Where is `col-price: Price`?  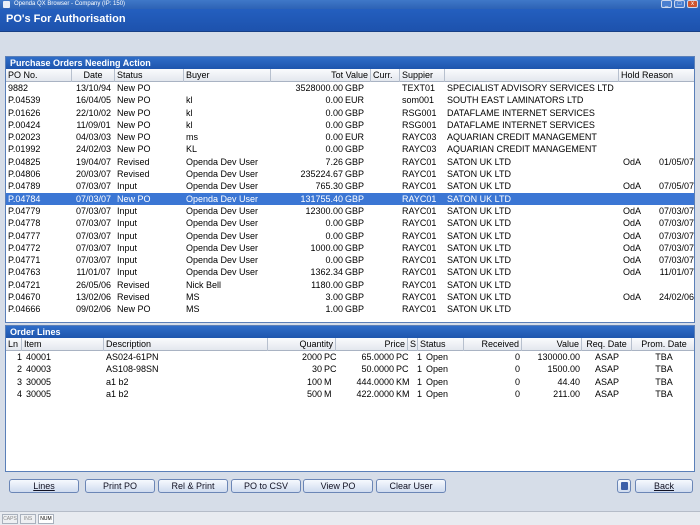 col-price: Price is located at coordinates (372, 344).